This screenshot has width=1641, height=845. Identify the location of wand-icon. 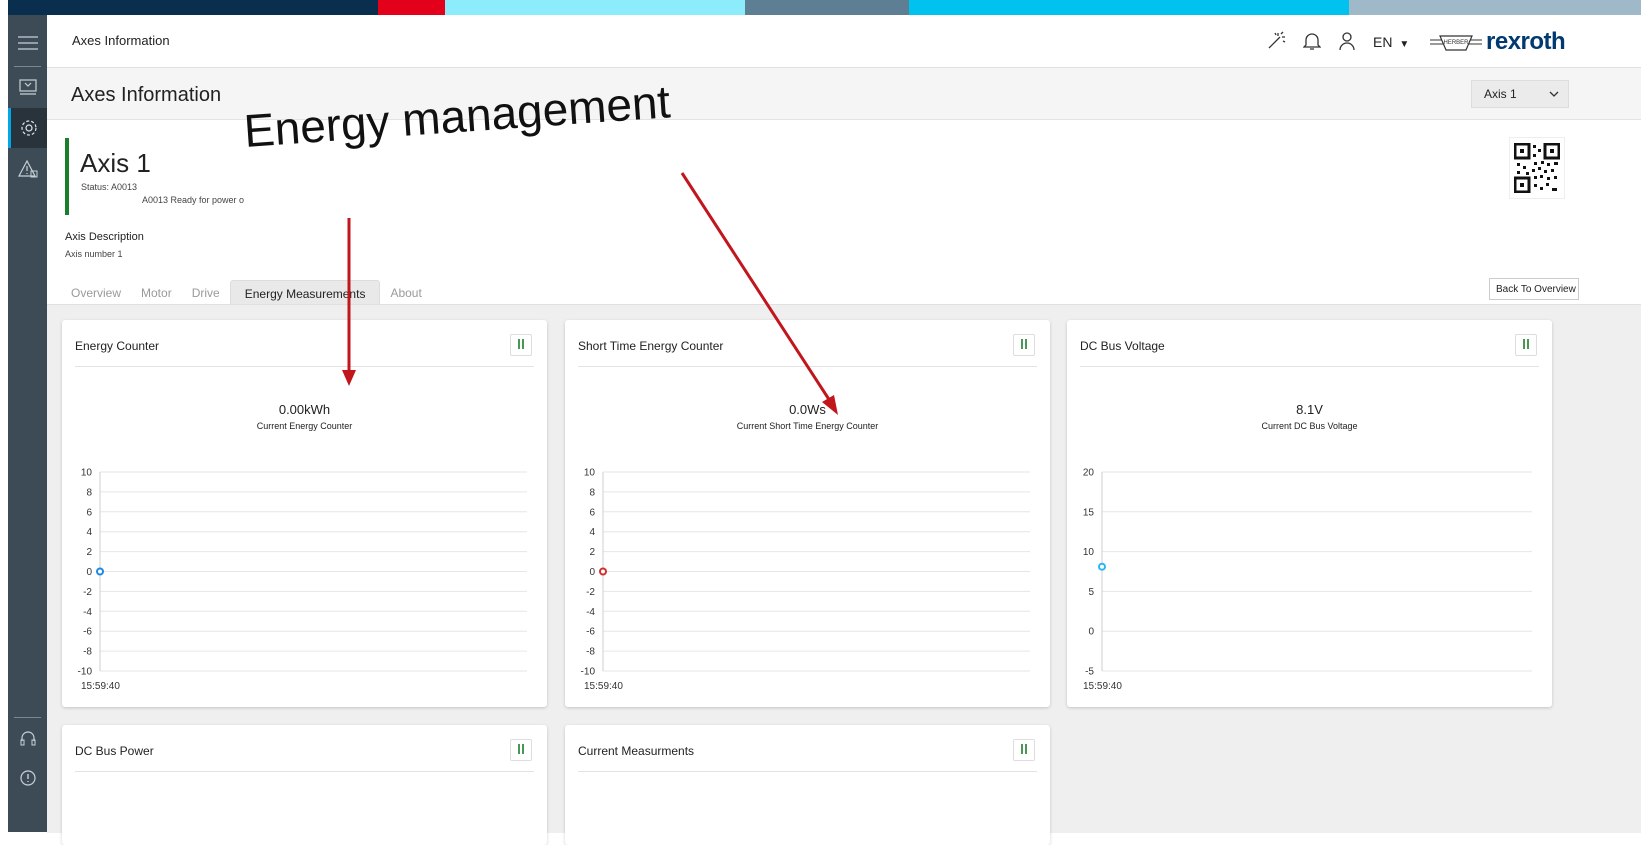
(1276, 41).